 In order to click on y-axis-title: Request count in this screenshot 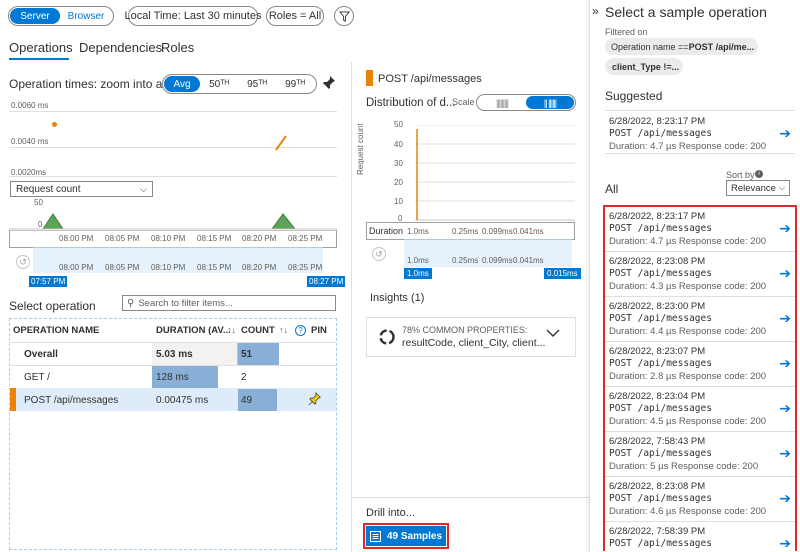, I will do `click(360, 149)`.